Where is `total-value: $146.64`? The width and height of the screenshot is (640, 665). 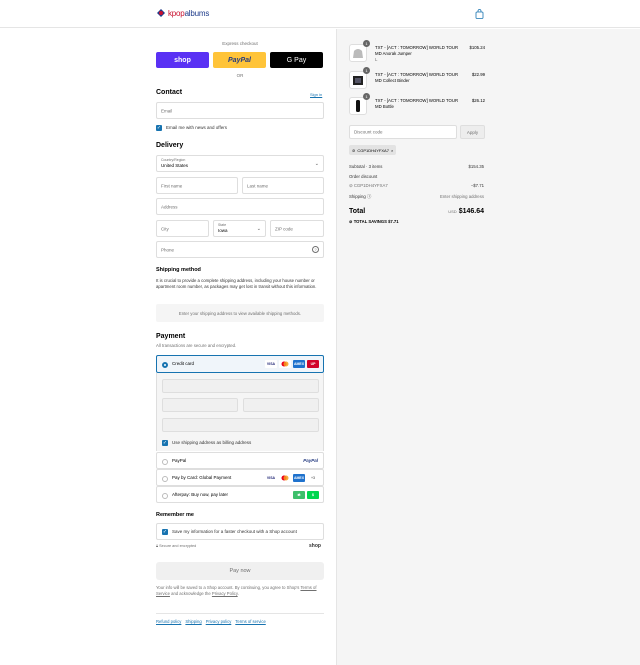
total-value: $146.64 is located at coordinates (471, 211).